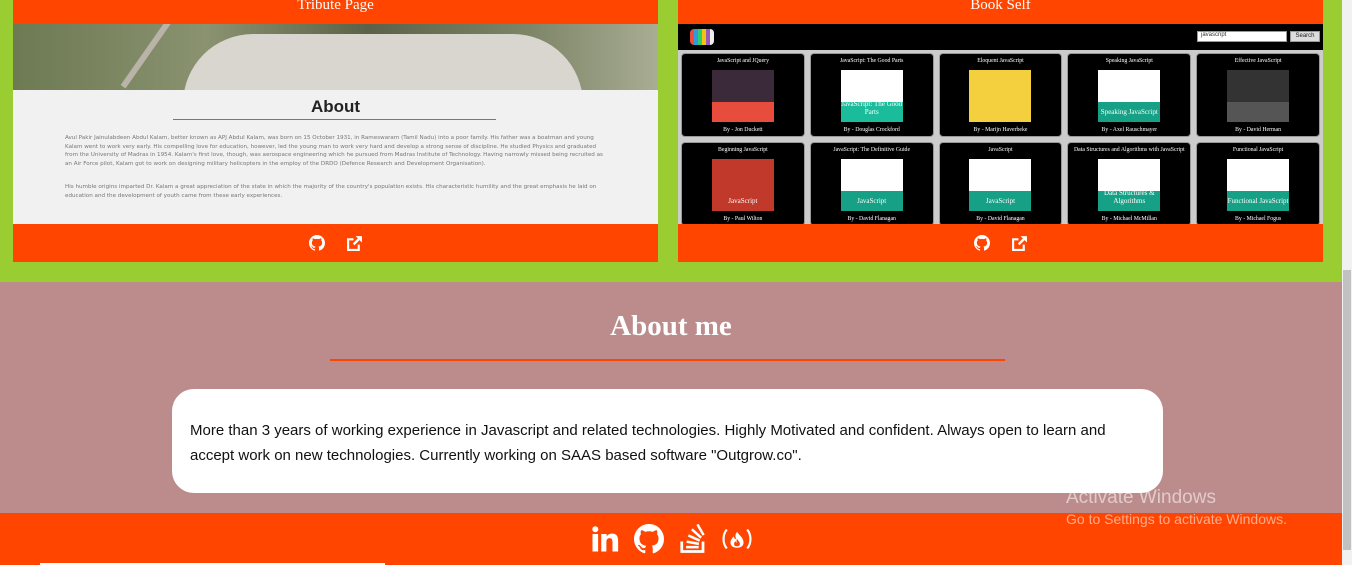 The width and height of the screenshot is (1352, 565). I want to click on book-cover-label: Data Structures & Algorithms, so click(1129, 197).